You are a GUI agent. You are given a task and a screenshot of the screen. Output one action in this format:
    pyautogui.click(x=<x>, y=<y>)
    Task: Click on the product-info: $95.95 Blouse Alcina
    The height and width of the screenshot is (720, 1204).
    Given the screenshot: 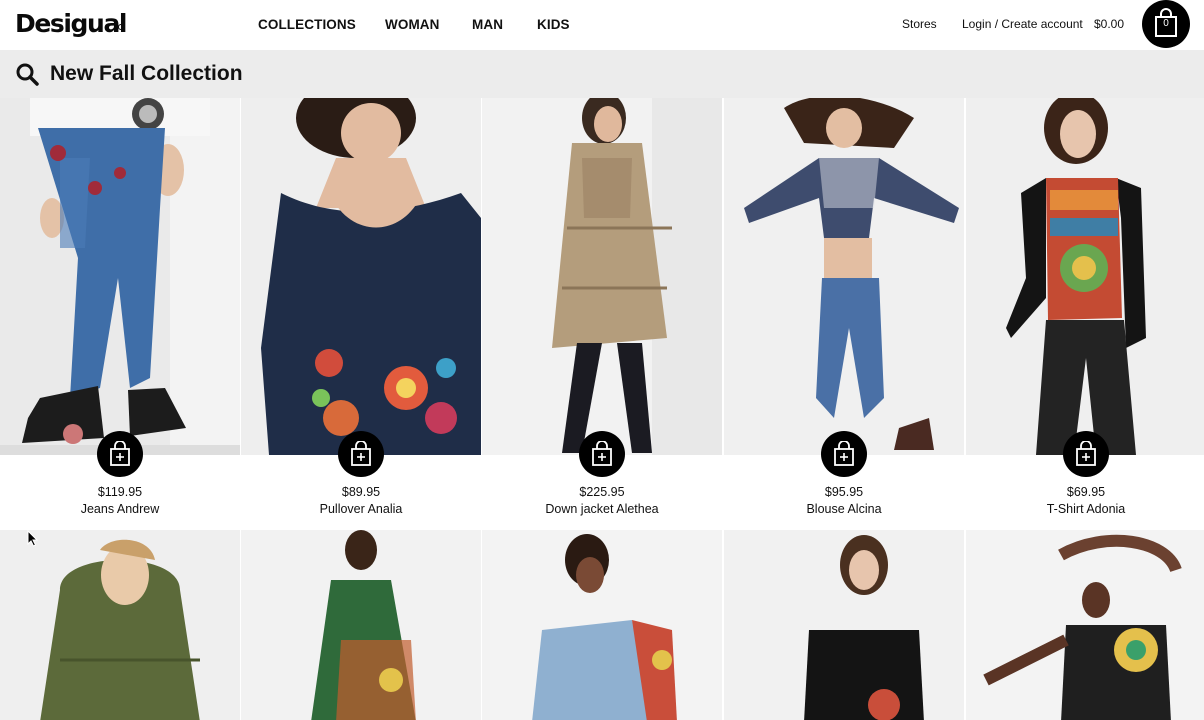 What is the action you would take?
    pyautogui.click(x=844, y=480)
    